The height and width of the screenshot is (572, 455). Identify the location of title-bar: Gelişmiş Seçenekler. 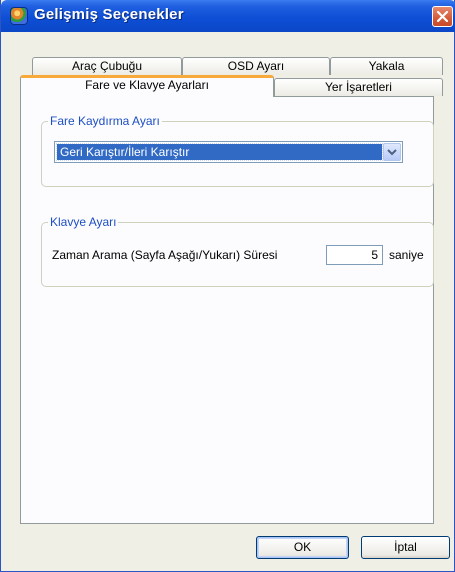
(228, 16).